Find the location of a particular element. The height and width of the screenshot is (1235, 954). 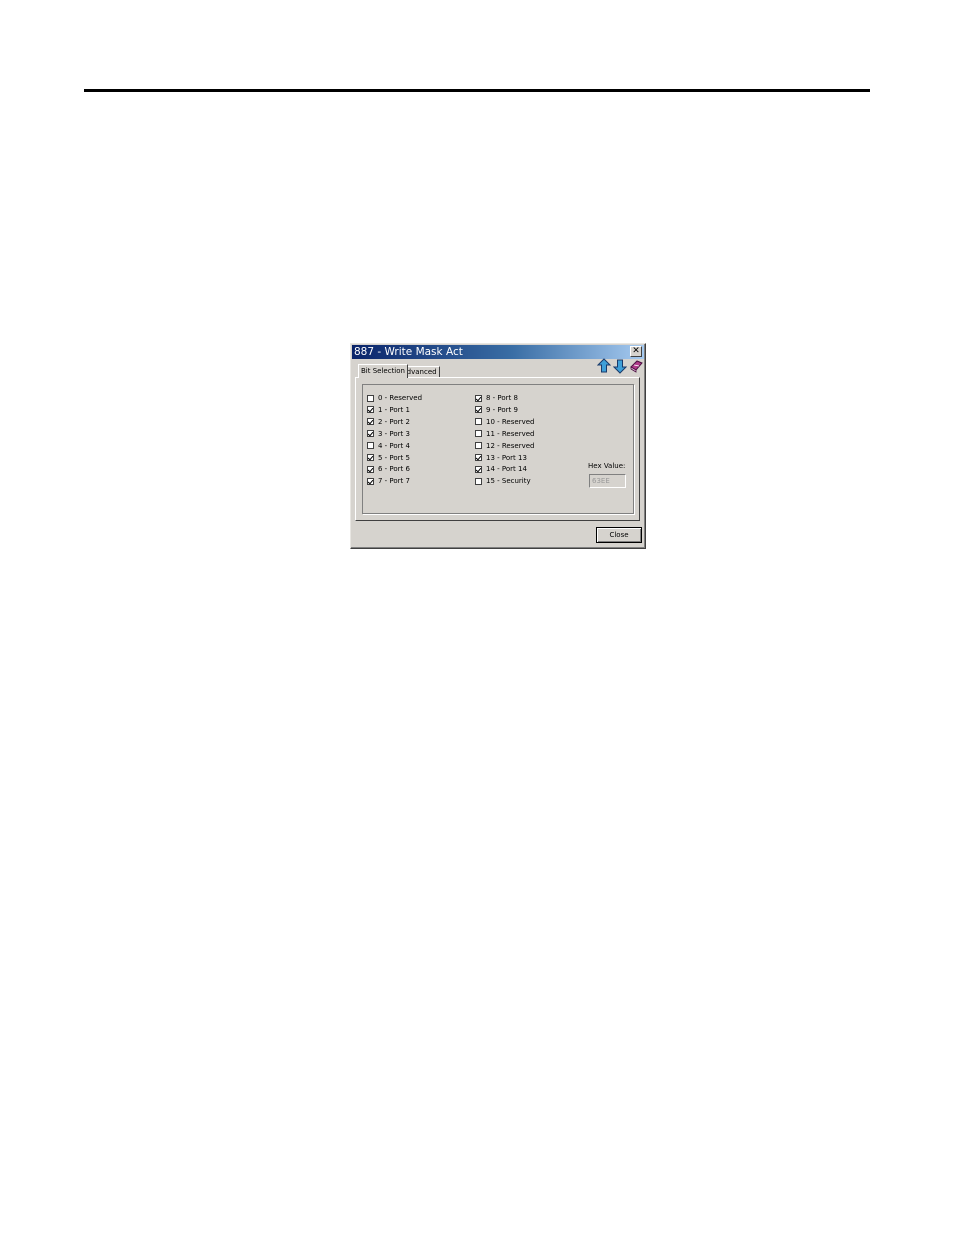

bit-3-checkbox: 3 - Port 3 is located at coordinates (388, 434).